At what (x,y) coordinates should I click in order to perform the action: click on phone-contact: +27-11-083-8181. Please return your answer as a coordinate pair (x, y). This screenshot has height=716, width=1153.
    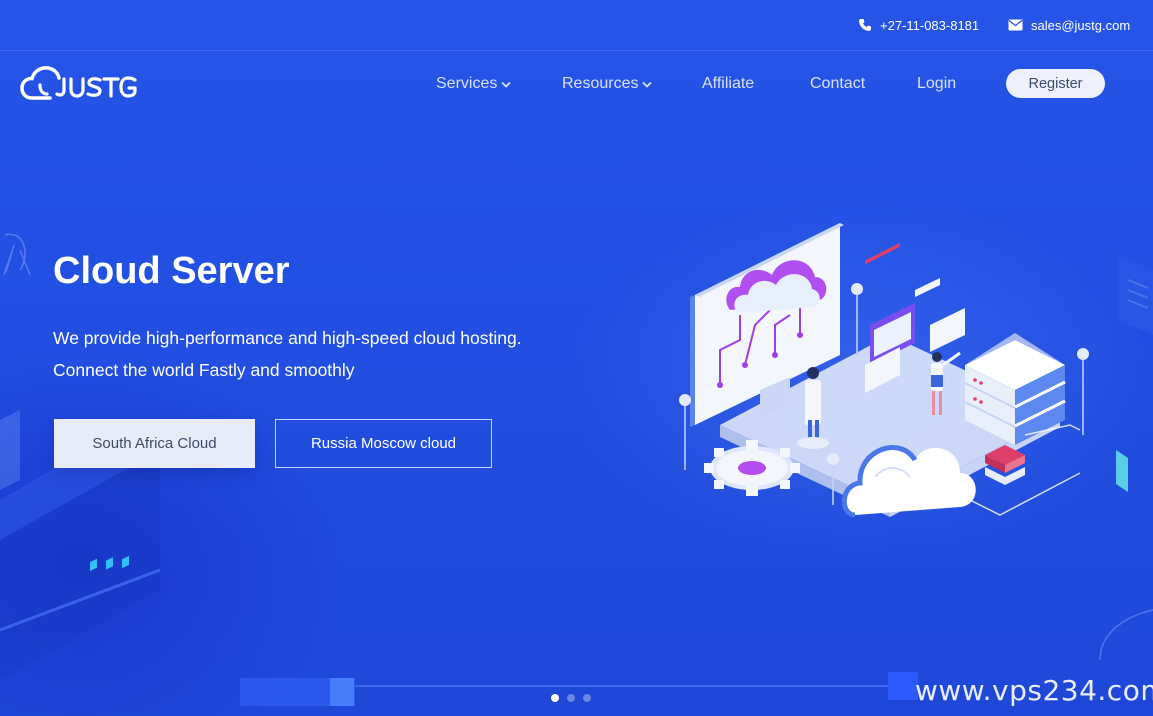
    Looking at the image, I should click on (918, 25).